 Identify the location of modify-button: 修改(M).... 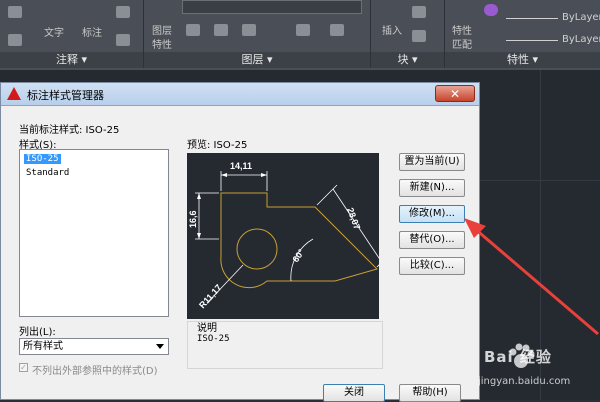
(432, 214).